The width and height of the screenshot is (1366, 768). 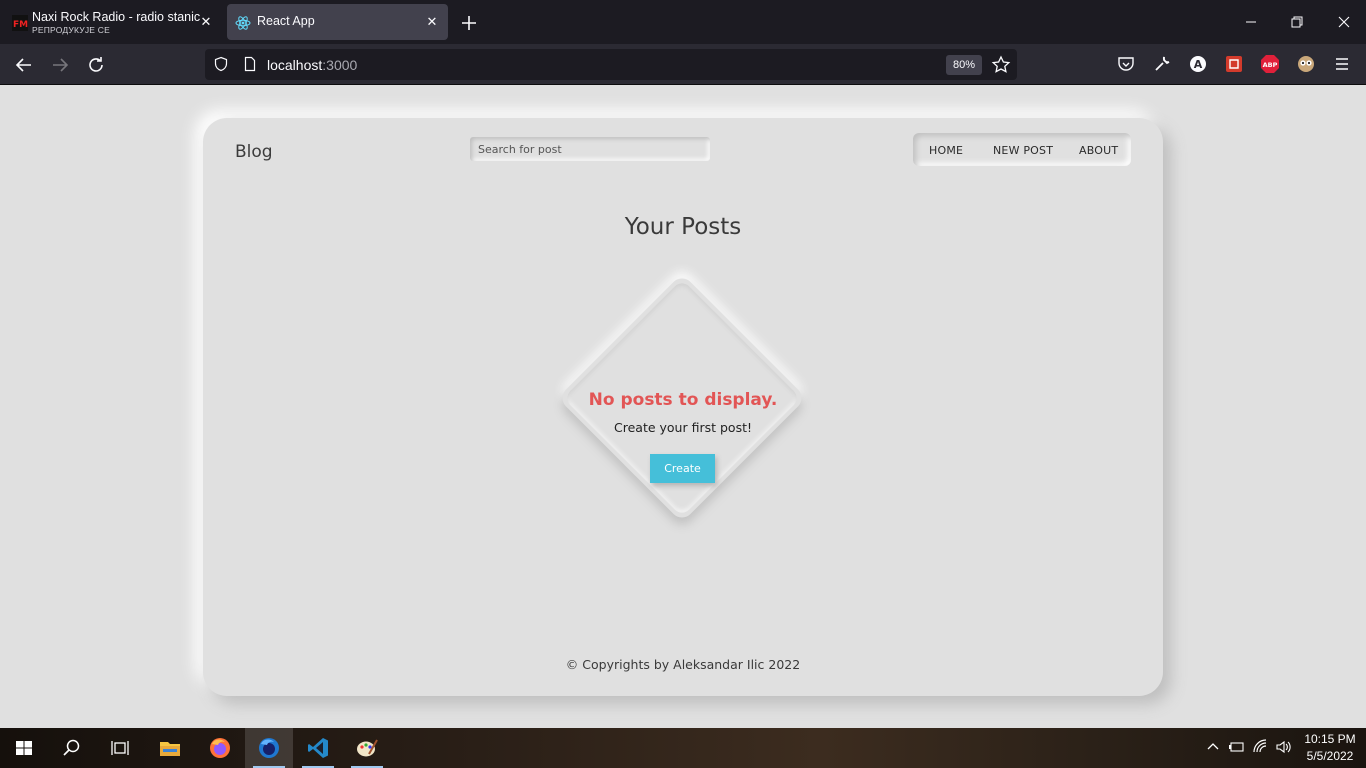 I want to click on search-icon, so click(x=71, y=747).